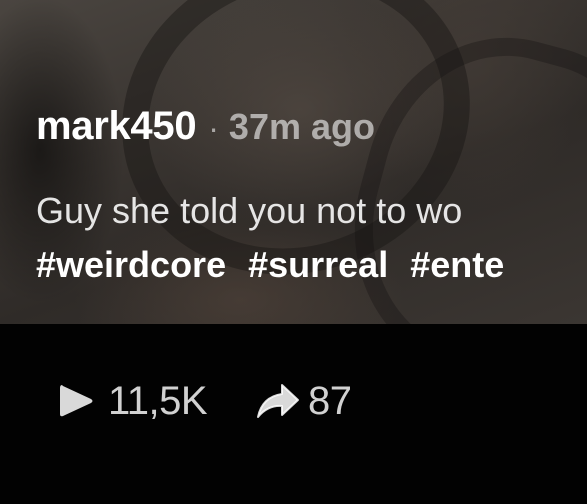 The height and width of the screenshot is (504, 587). What do you see at coordinates (277, 401) in the screenshot?
I see `share-arrow-icon` at bounding box center [277, 401].